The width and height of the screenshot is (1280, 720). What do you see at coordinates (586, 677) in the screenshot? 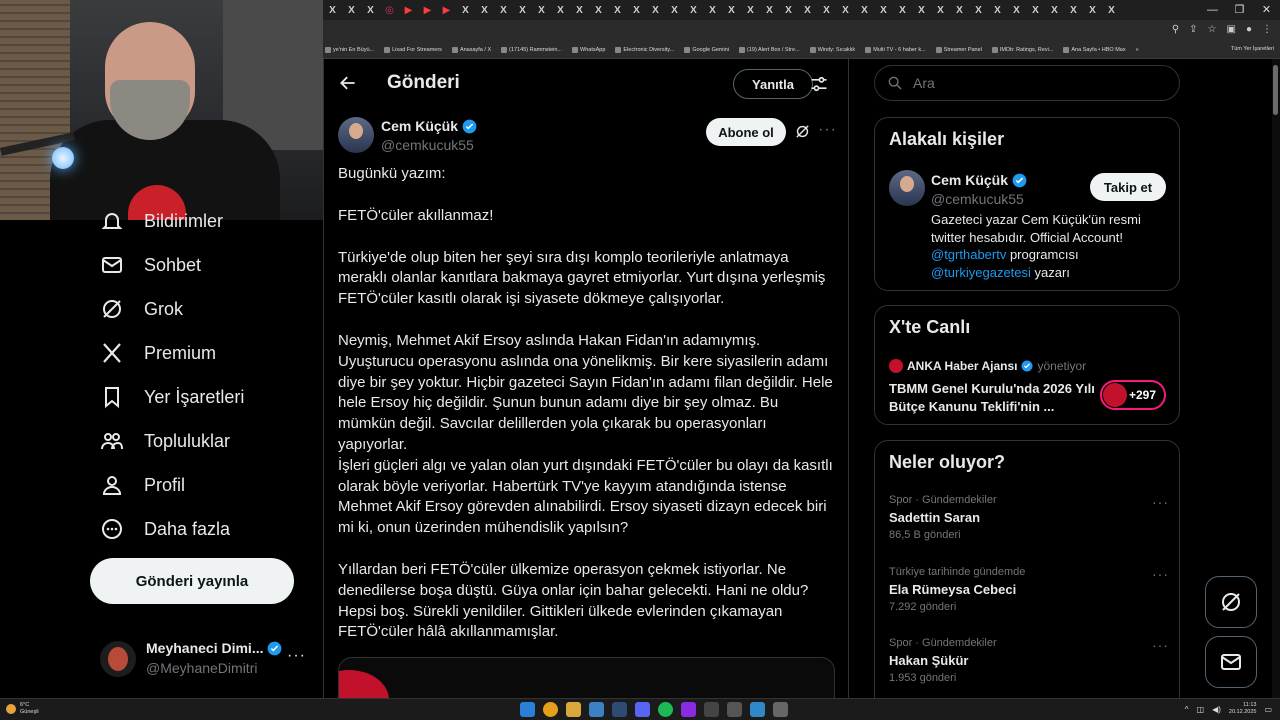
I see `post-media` at bounding box center [586, 677].